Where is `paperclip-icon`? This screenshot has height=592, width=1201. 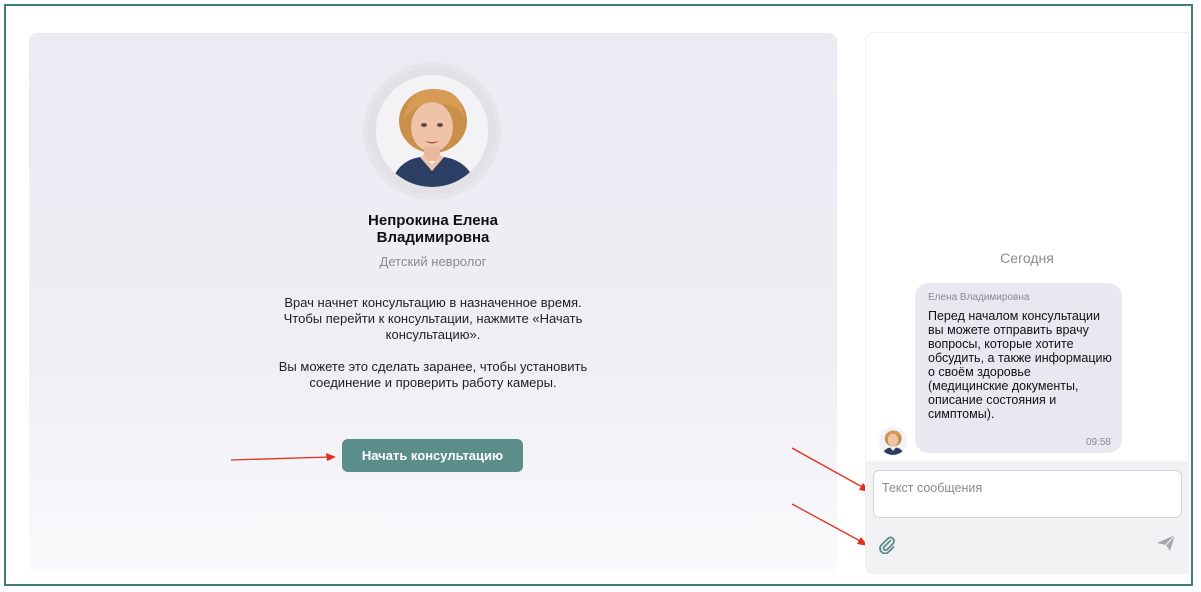
paperclip-icon is located at coordinates (887, 544).